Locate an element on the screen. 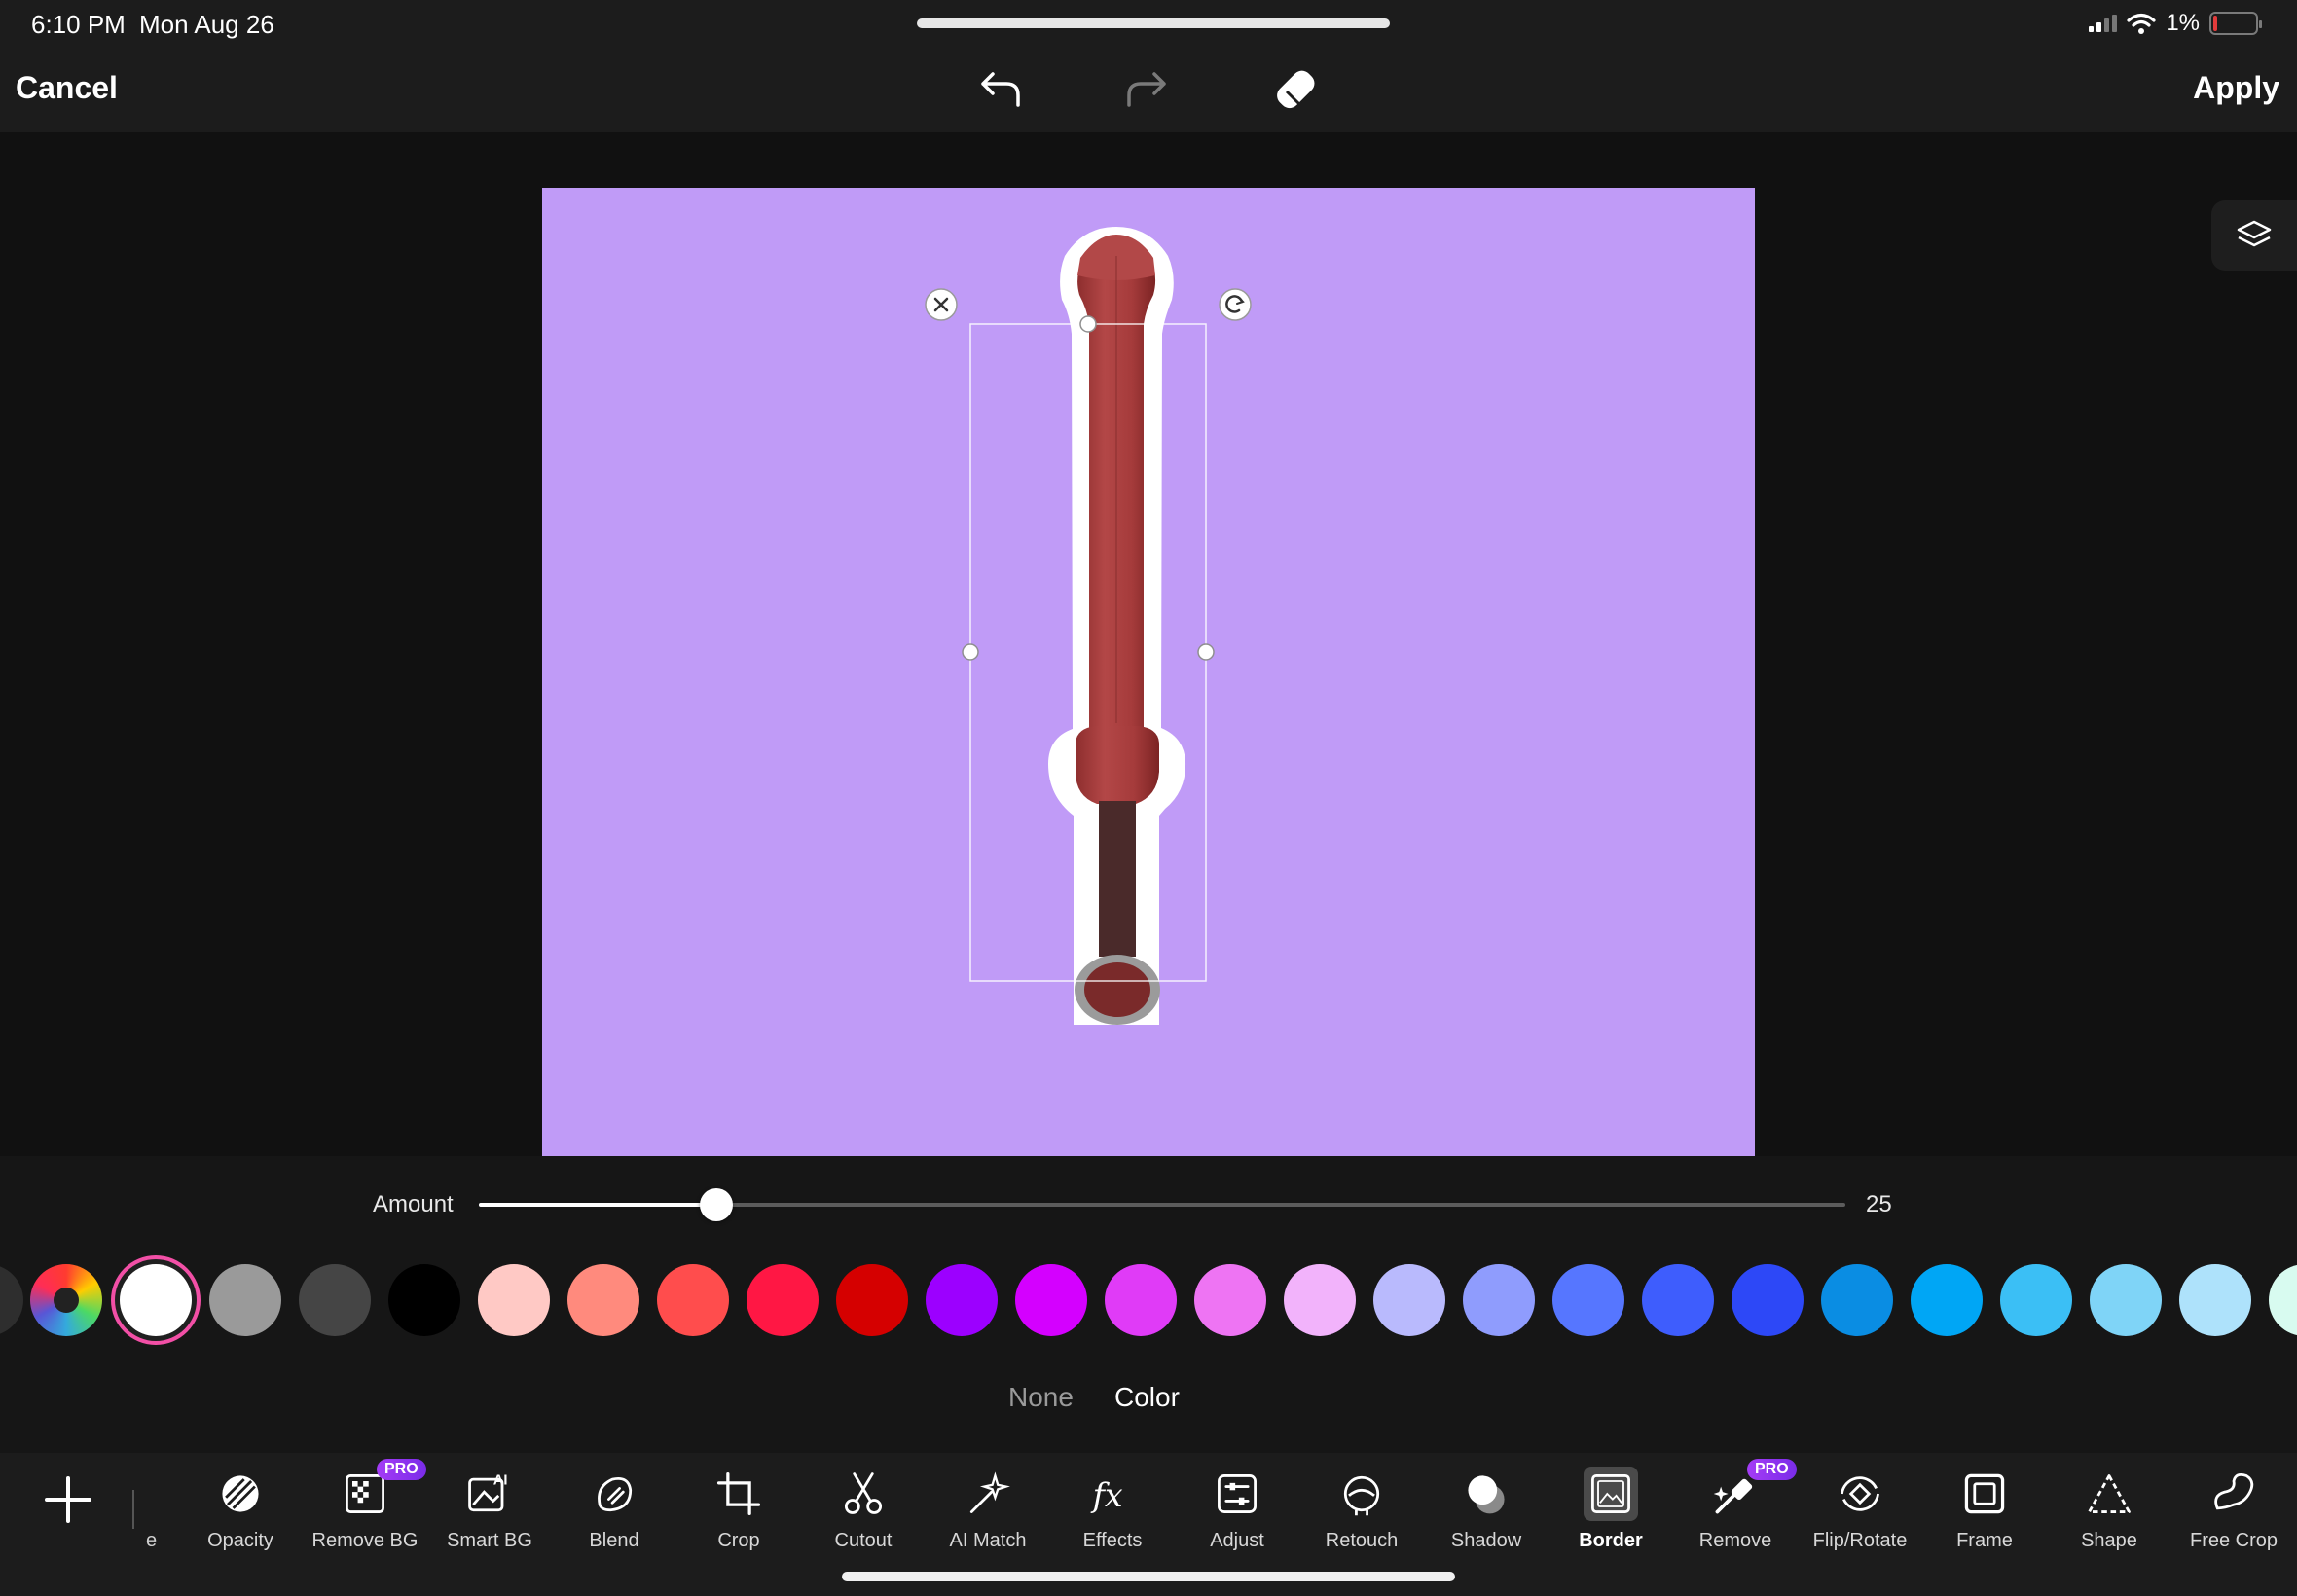 Image resolution: width=2297 pixels, height=1596 pixels. redo-icon is located at coordinates (1146, 91).